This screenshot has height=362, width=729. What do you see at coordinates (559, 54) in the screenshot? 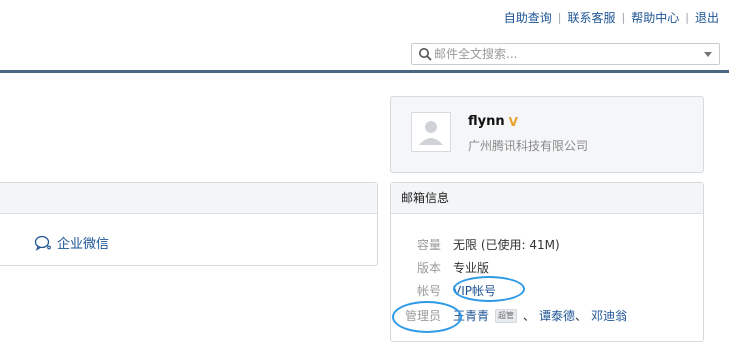
I see `search-input` at bounding box center [559, 54].